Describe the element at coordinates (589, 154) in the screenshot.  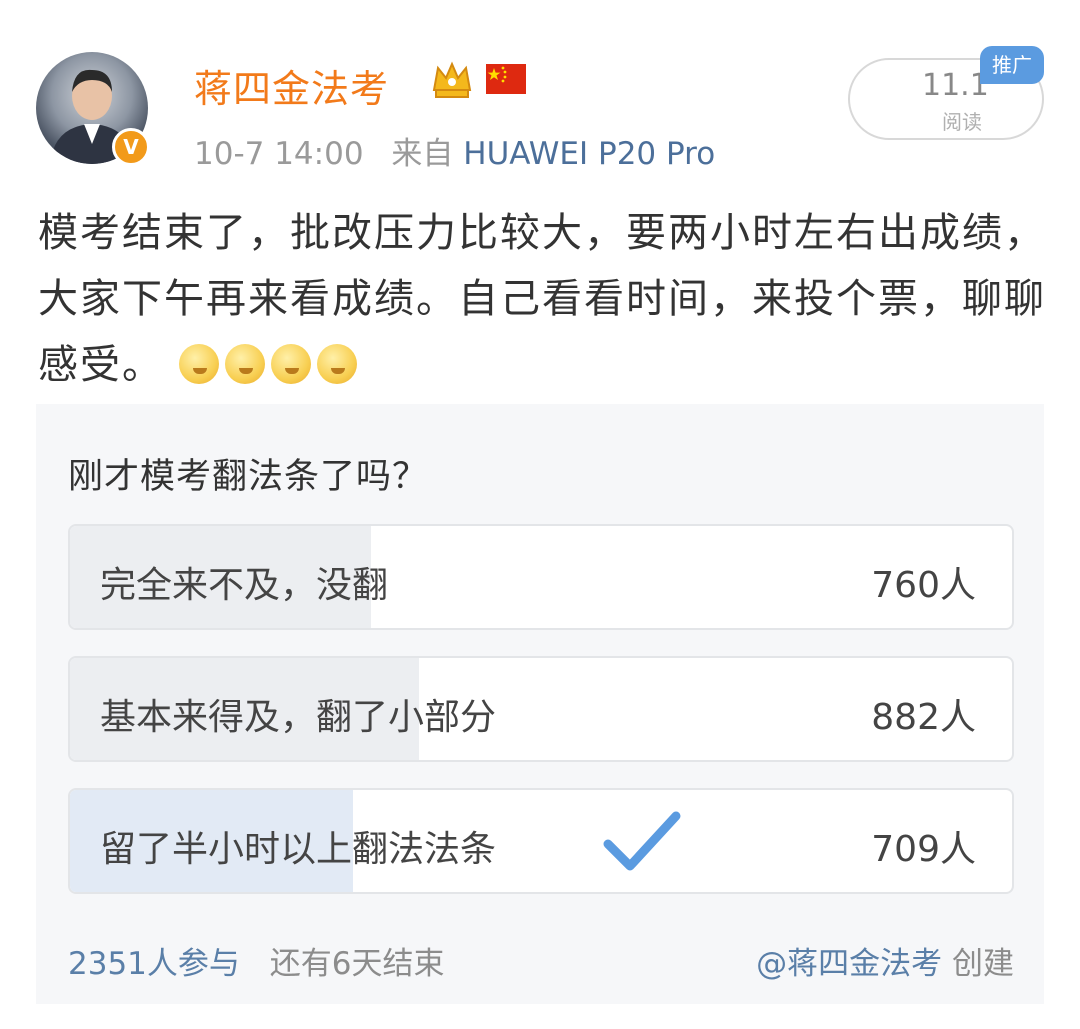
I see `post-source: HUAWEI P20 Pro` at that location.